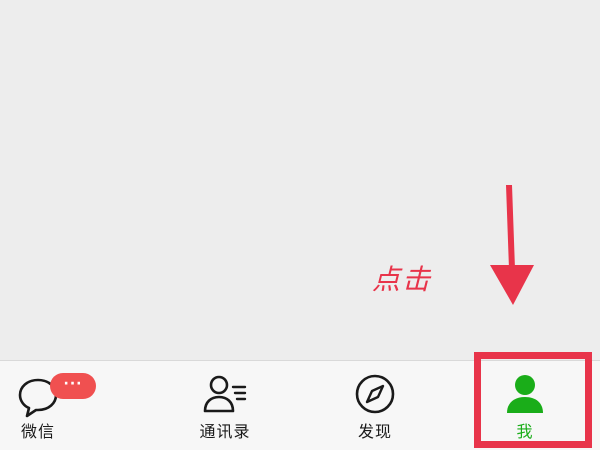  What do you see at coordinates (375, 394) in the screenshot?
I see `compass-icon` at bounding box center [375, 394].